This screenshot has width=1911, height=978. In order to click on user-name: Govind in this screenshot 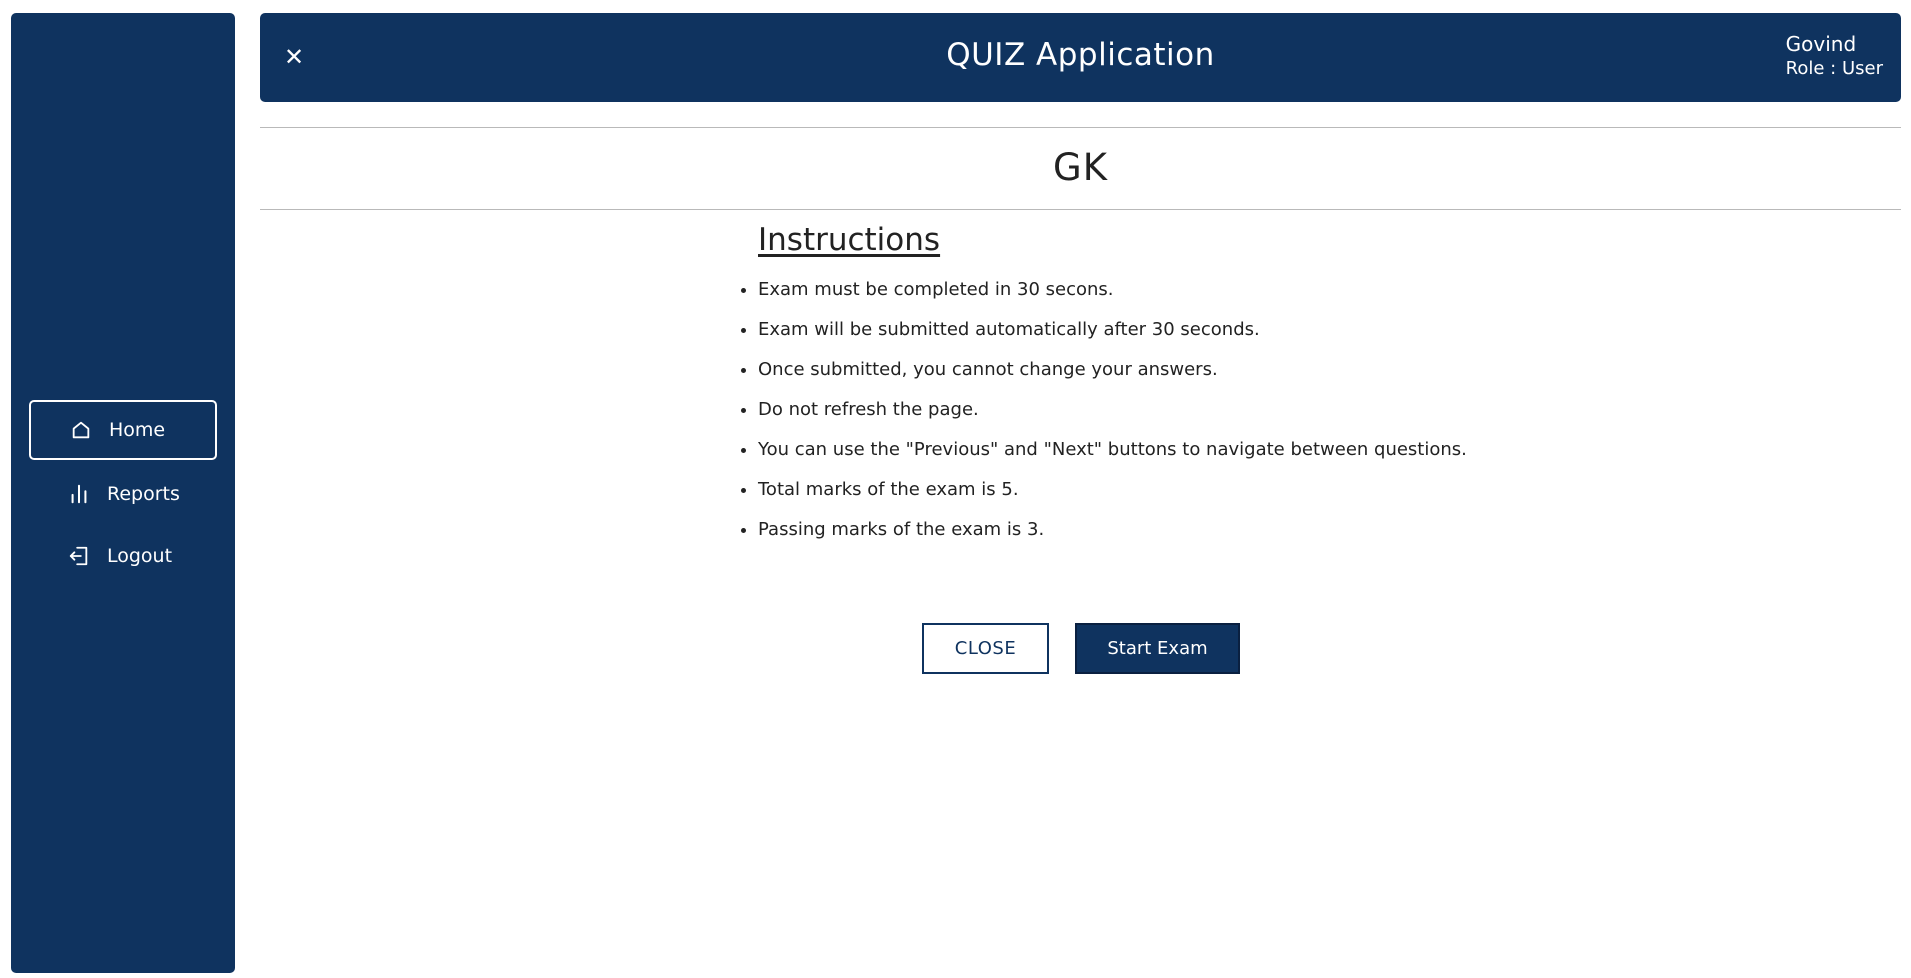, I will do `click(1821, 44)`.